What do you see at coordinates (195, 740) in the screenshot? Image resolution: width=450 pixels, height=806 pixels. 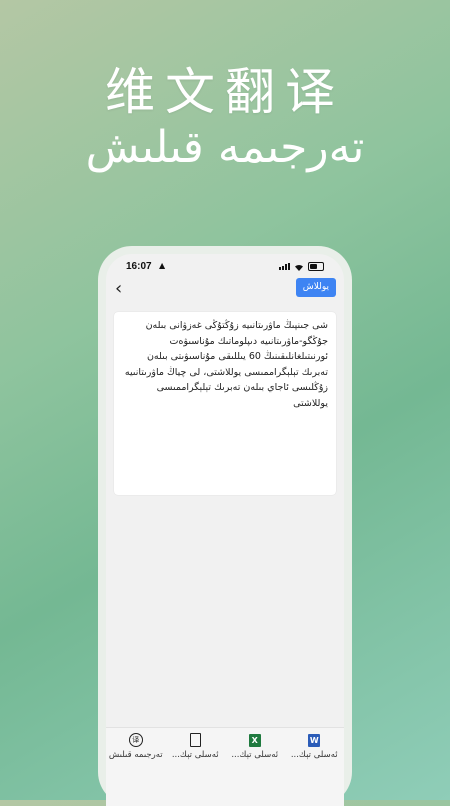 I see `document-icon` at bounding box center [195, 740].